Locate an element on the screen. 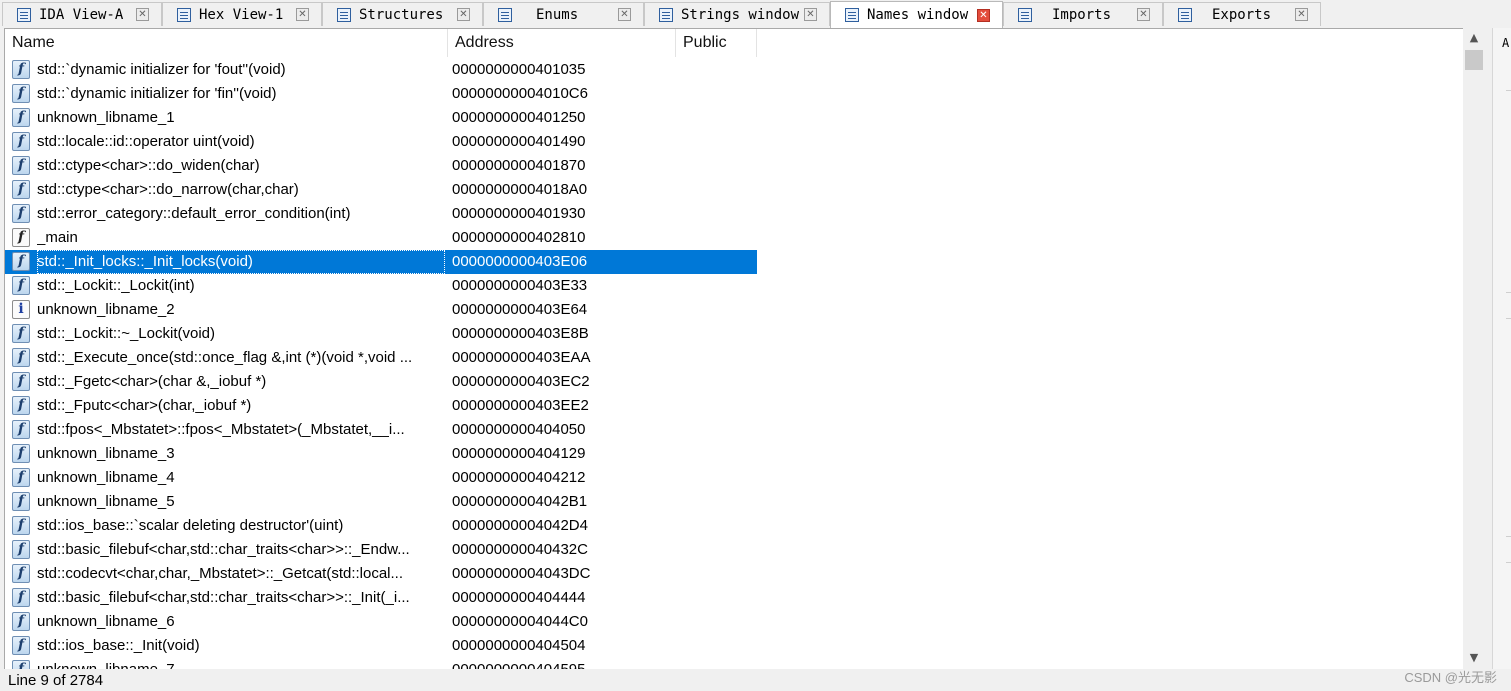  row-address: 0000000000401490 is located at coordinates (519, 141).